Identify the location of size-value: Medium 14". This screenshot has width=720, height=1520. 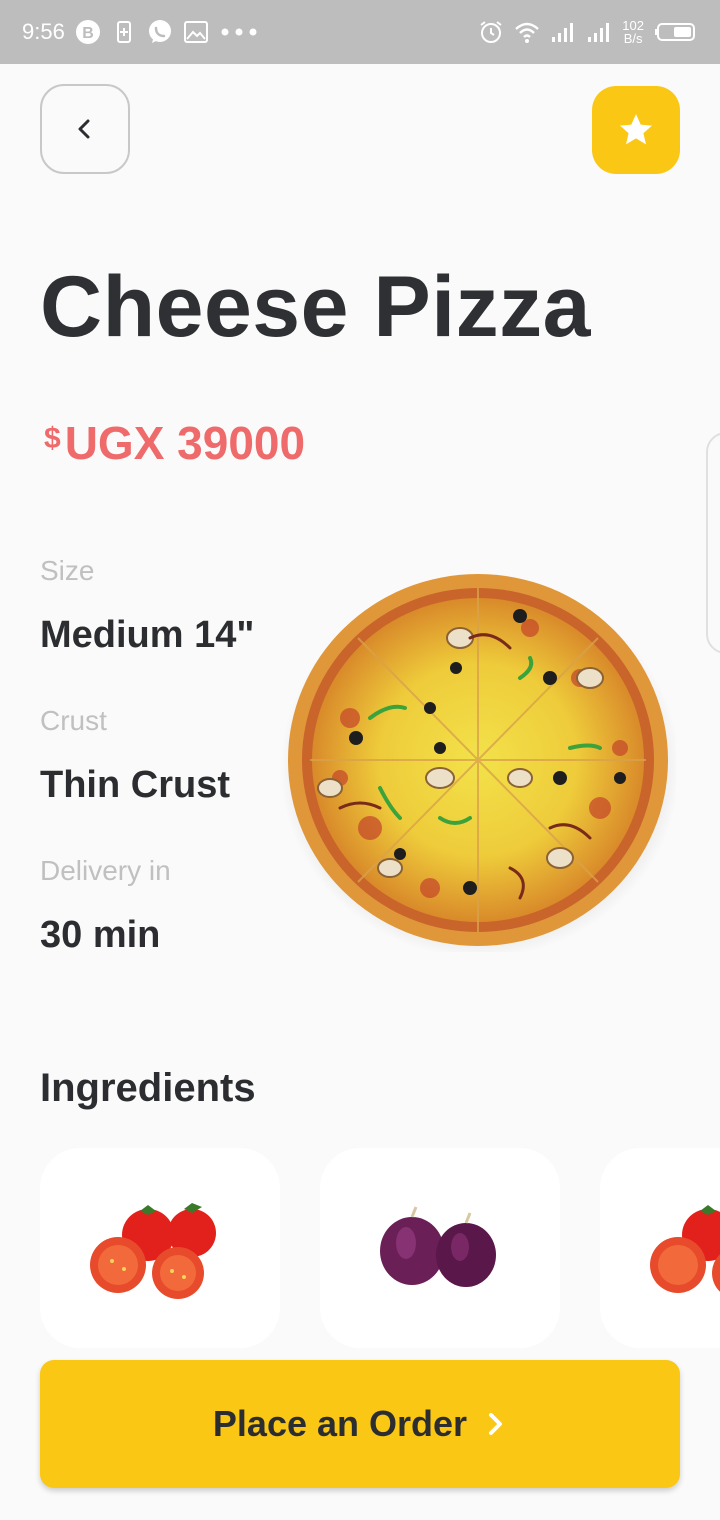
(147, 635).